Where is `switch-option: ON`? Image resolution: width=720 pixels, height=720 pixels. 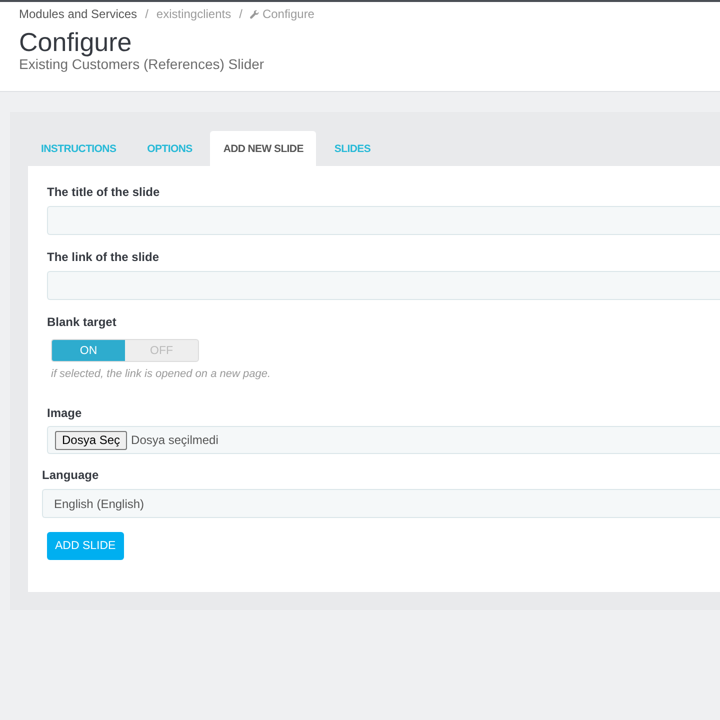
switch-option: ON is located at coordinates (88, 350).